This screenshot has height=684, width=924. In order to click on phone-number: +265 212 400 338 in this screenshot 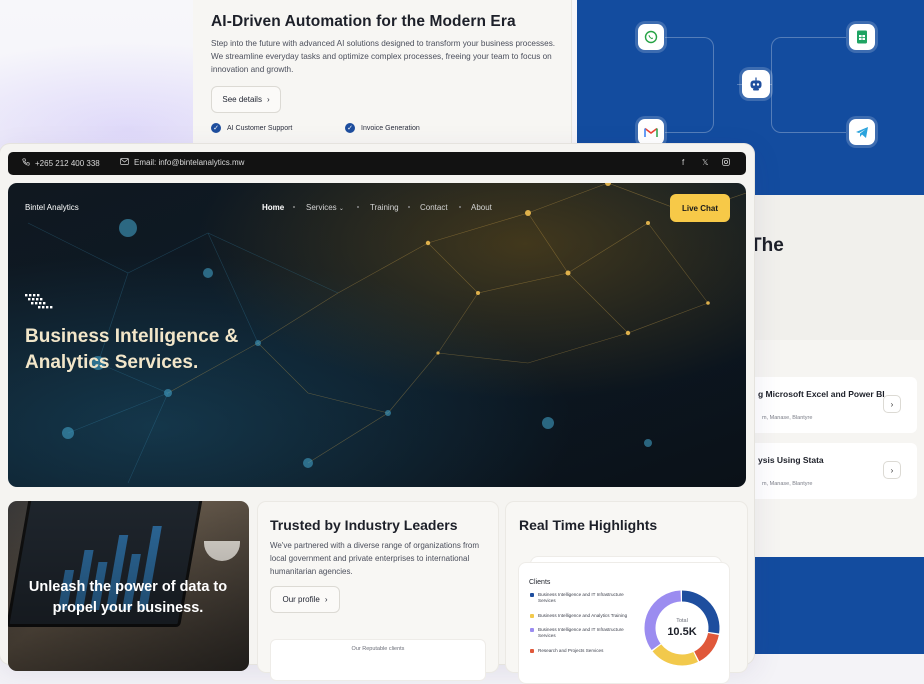, I will do `click(67, 163)`.